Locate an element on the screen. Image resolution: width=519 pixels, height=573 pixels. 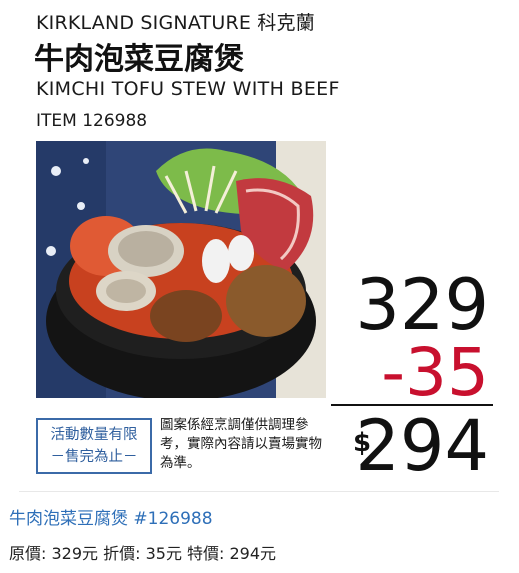
product-title-en: KIMCHI TOFU STEW WITH BEEF is located at coordinates (188, 89).